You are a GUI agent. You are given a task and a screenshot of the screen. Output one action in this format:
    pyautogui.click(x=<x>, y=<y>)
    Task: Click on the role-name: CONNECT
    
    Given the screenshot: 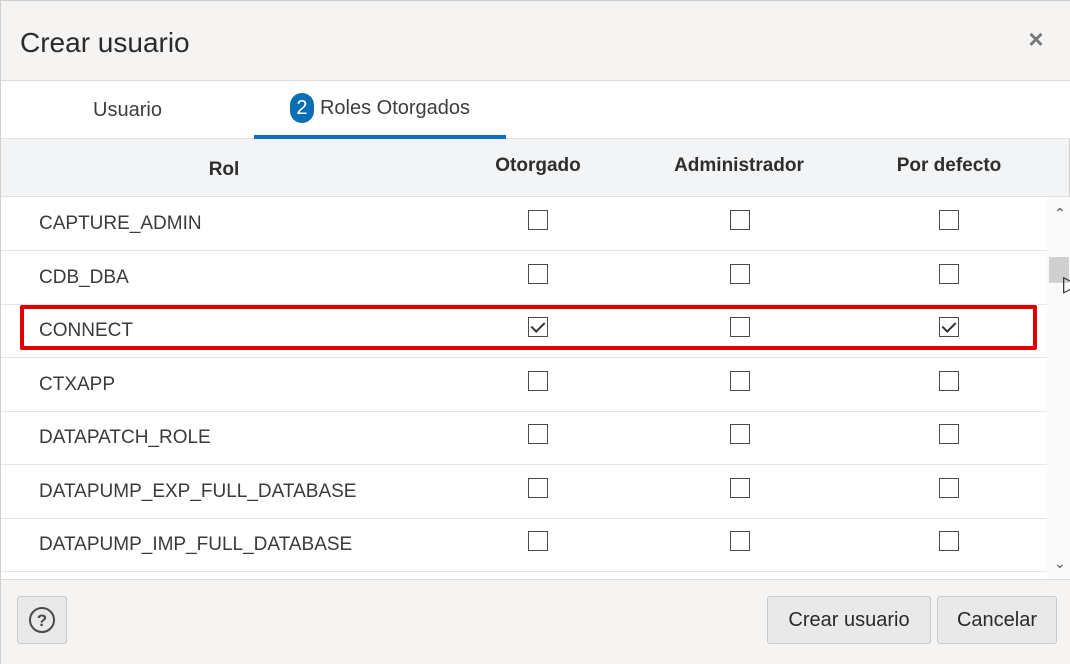 What is the action you would take?
    pyautogui.click(x=86, y=330)
    